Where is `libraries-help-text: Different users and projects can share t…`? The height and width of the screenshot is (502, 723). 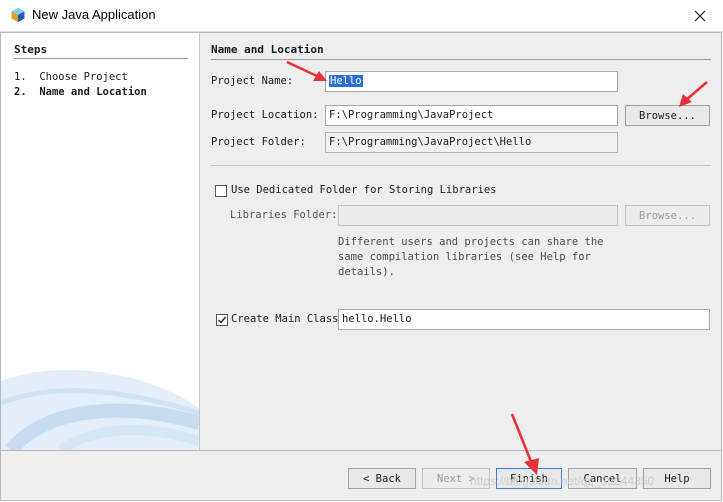 libraries-help-text: Different users and projects can share t… is located at coordinates (471, 257).